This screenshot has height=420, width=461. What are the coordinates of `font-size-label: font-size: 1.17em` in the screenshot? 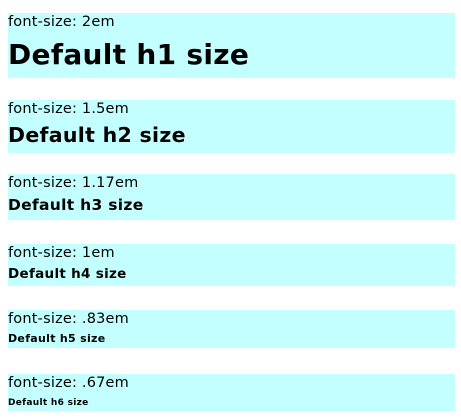 It's located at (73, 183).